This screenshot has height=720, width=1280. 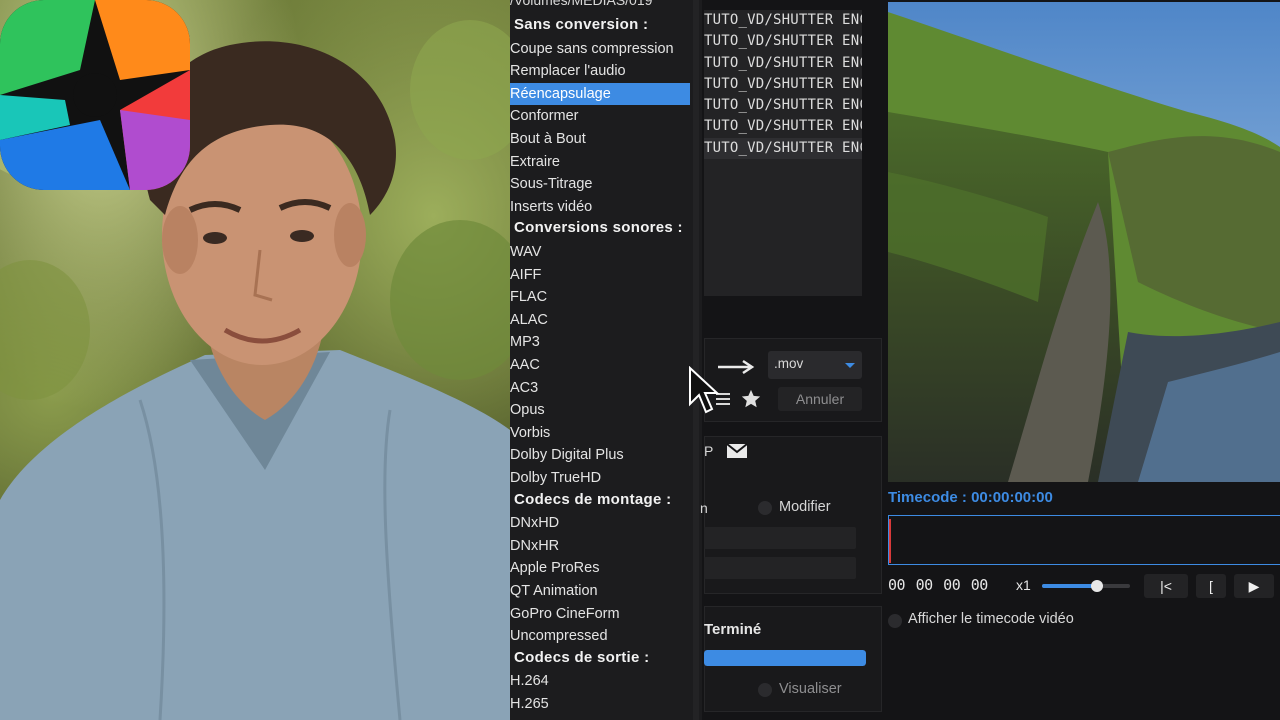 I want to click on menu-item: Vorbis, so click(x=600, y=433).